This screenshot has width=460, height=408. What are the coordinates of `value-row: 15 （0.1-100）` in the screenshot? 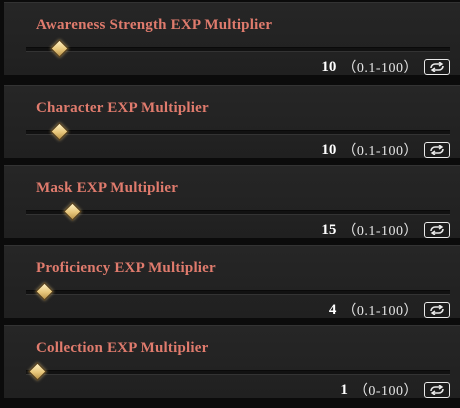 It's located at (385, 230).